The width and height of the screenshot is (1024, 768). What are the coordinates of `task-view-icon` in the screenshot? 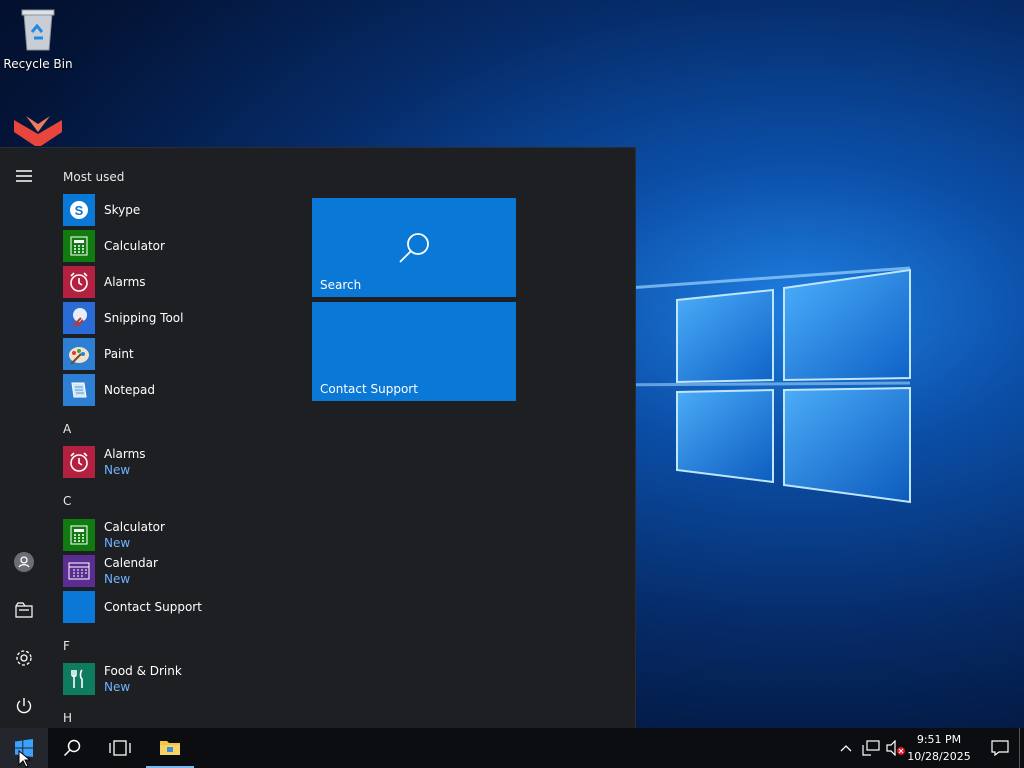 It's located at (120, 748).